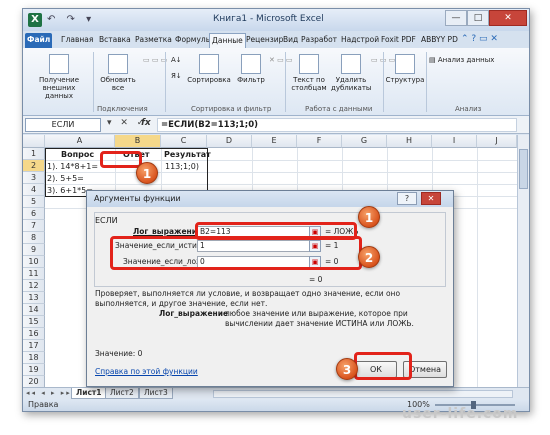 The image size is (550, 435). I want to click on tab-formulas: Формулы, so click(193, 40).